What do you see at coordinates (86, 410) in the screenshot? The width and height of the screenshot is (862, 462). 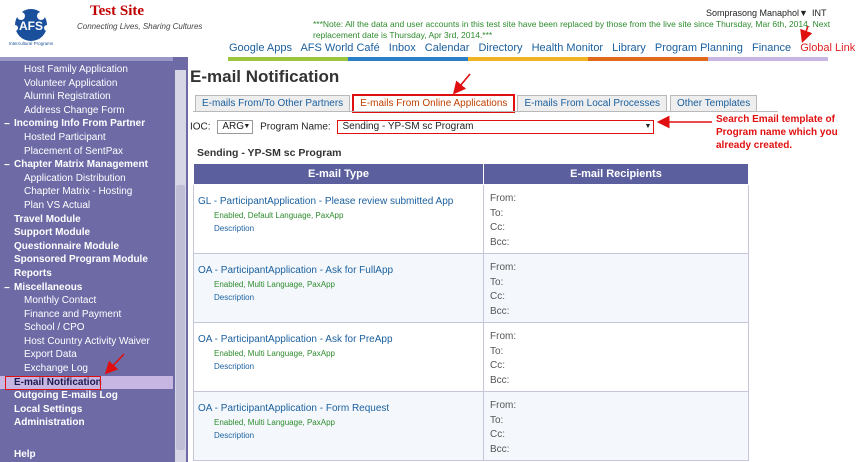 I see `sidebar-item-local-settings: Local Settings` at bounding box center [86, 410].